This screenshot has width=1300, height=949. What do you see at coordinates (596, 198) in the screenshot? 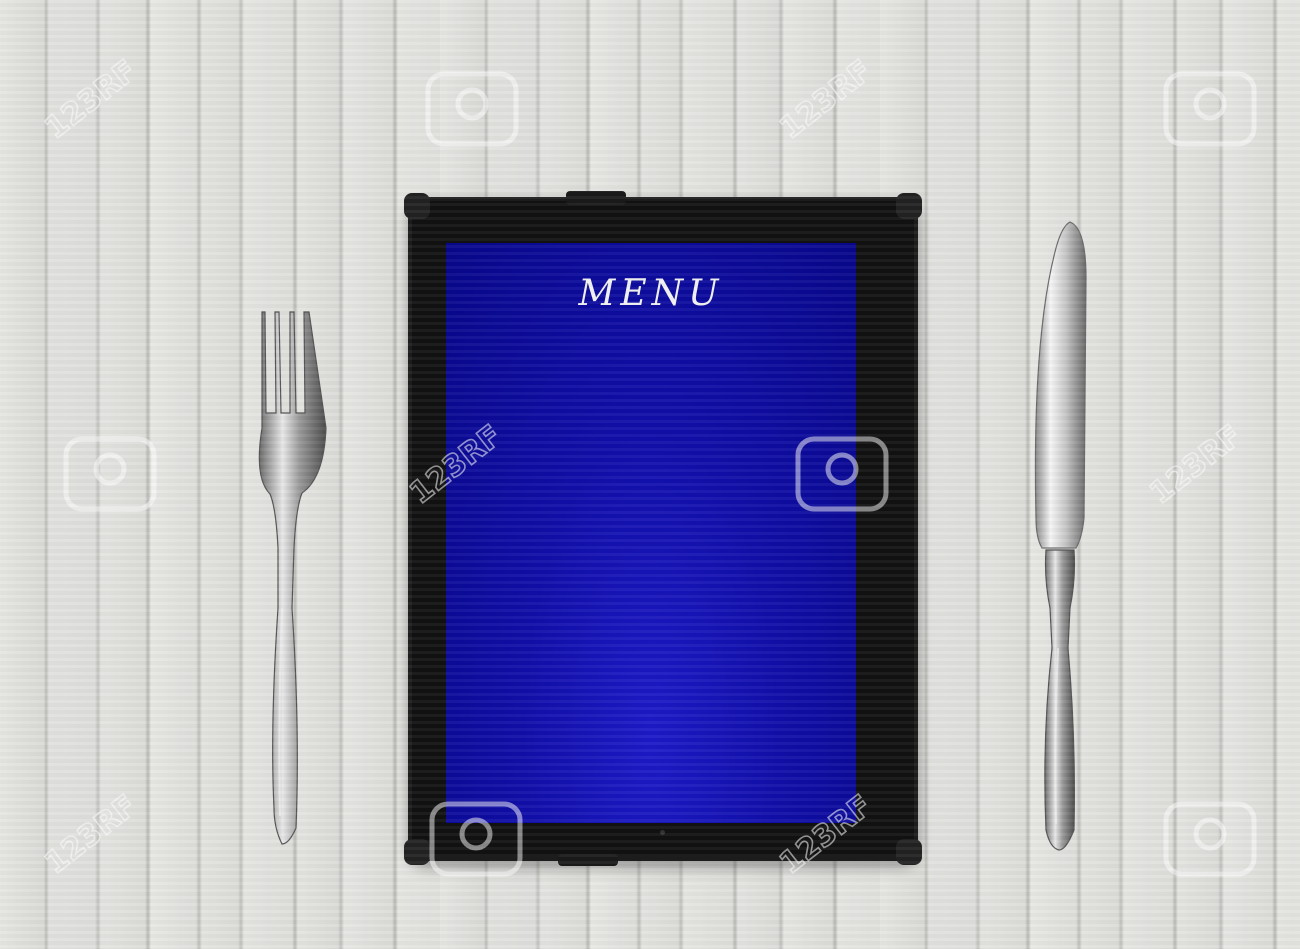
I see `case-strap-top` at bounding box center [596, 198].